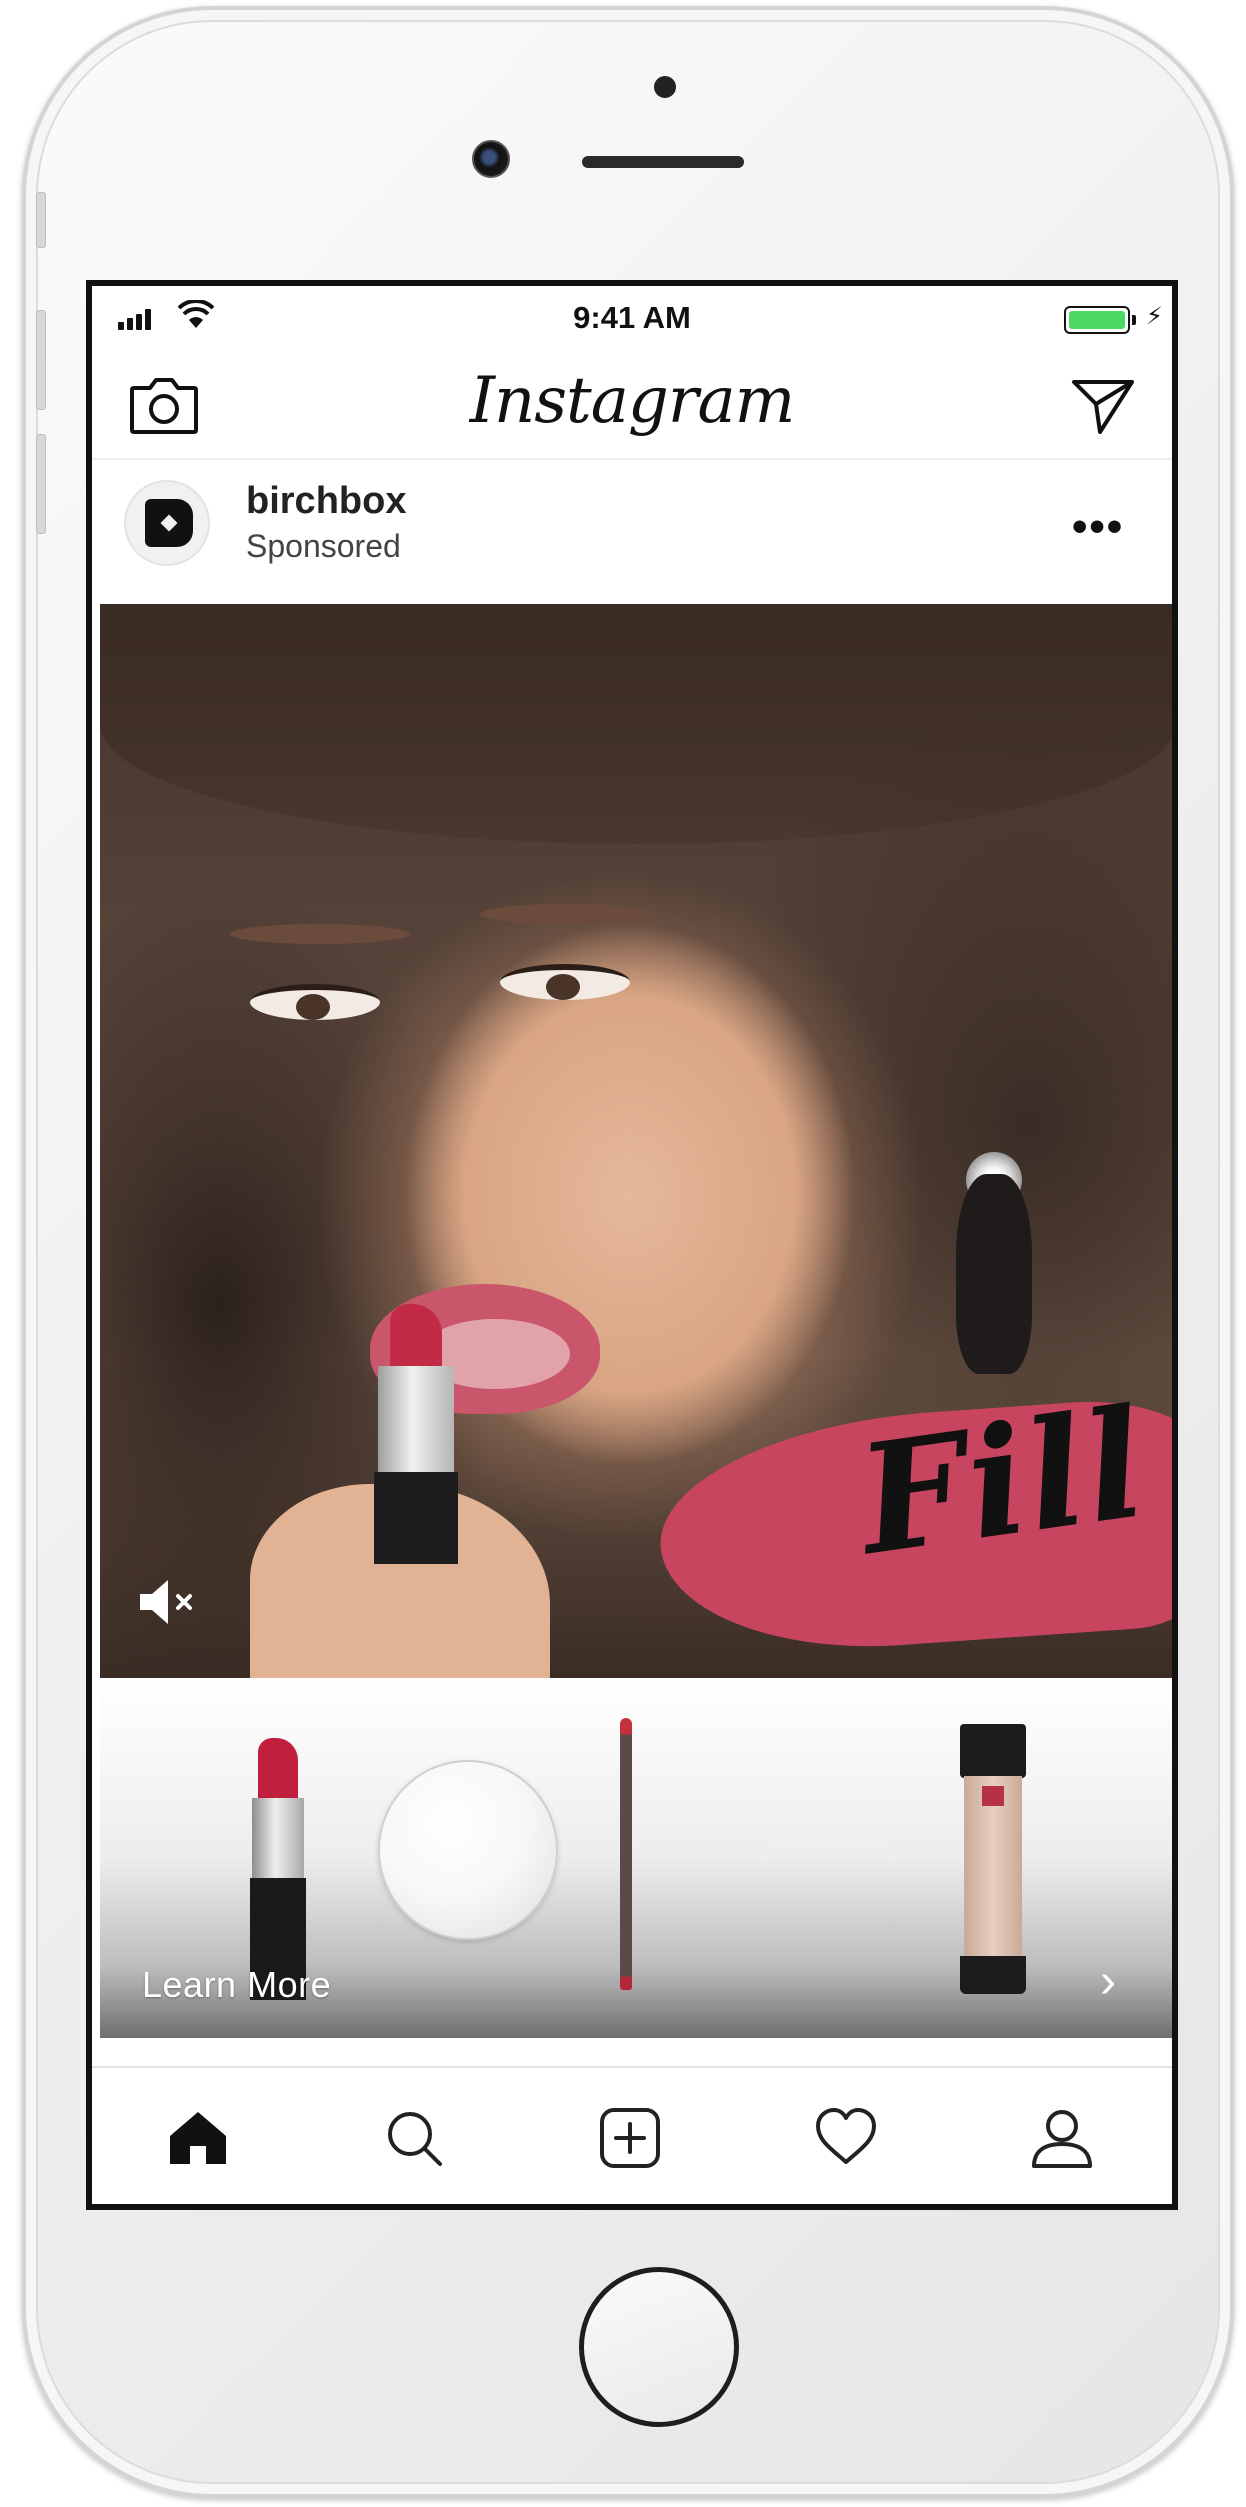  I want to click on avatar, so click(167, 523).